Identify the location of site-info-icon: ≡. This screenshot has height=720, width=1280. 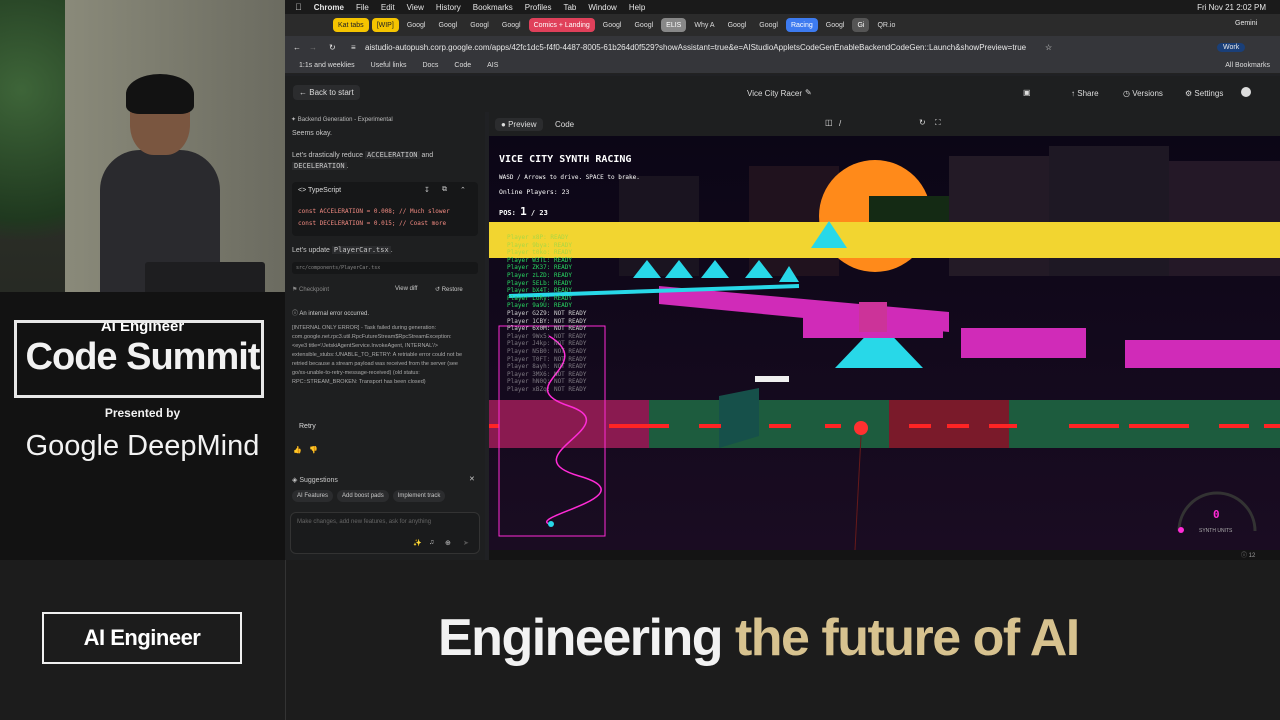
(353, 47).